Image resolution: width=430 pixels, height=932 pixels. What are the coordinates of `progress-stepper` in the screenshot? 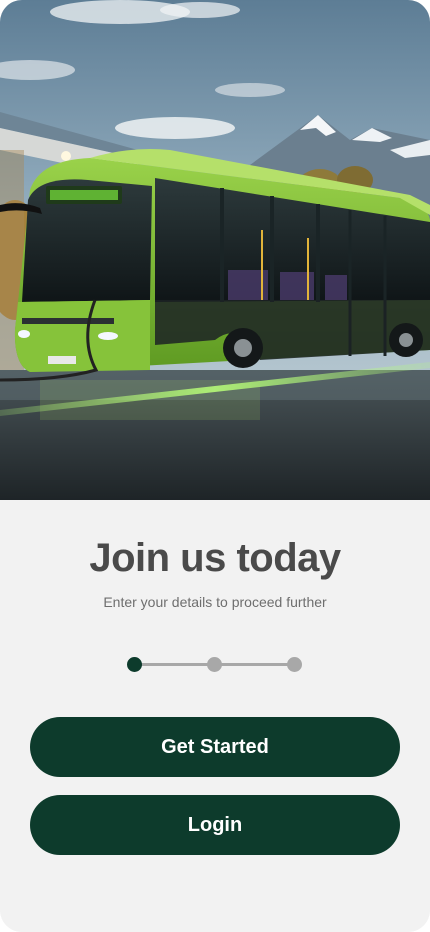 It's located at (216, 664).